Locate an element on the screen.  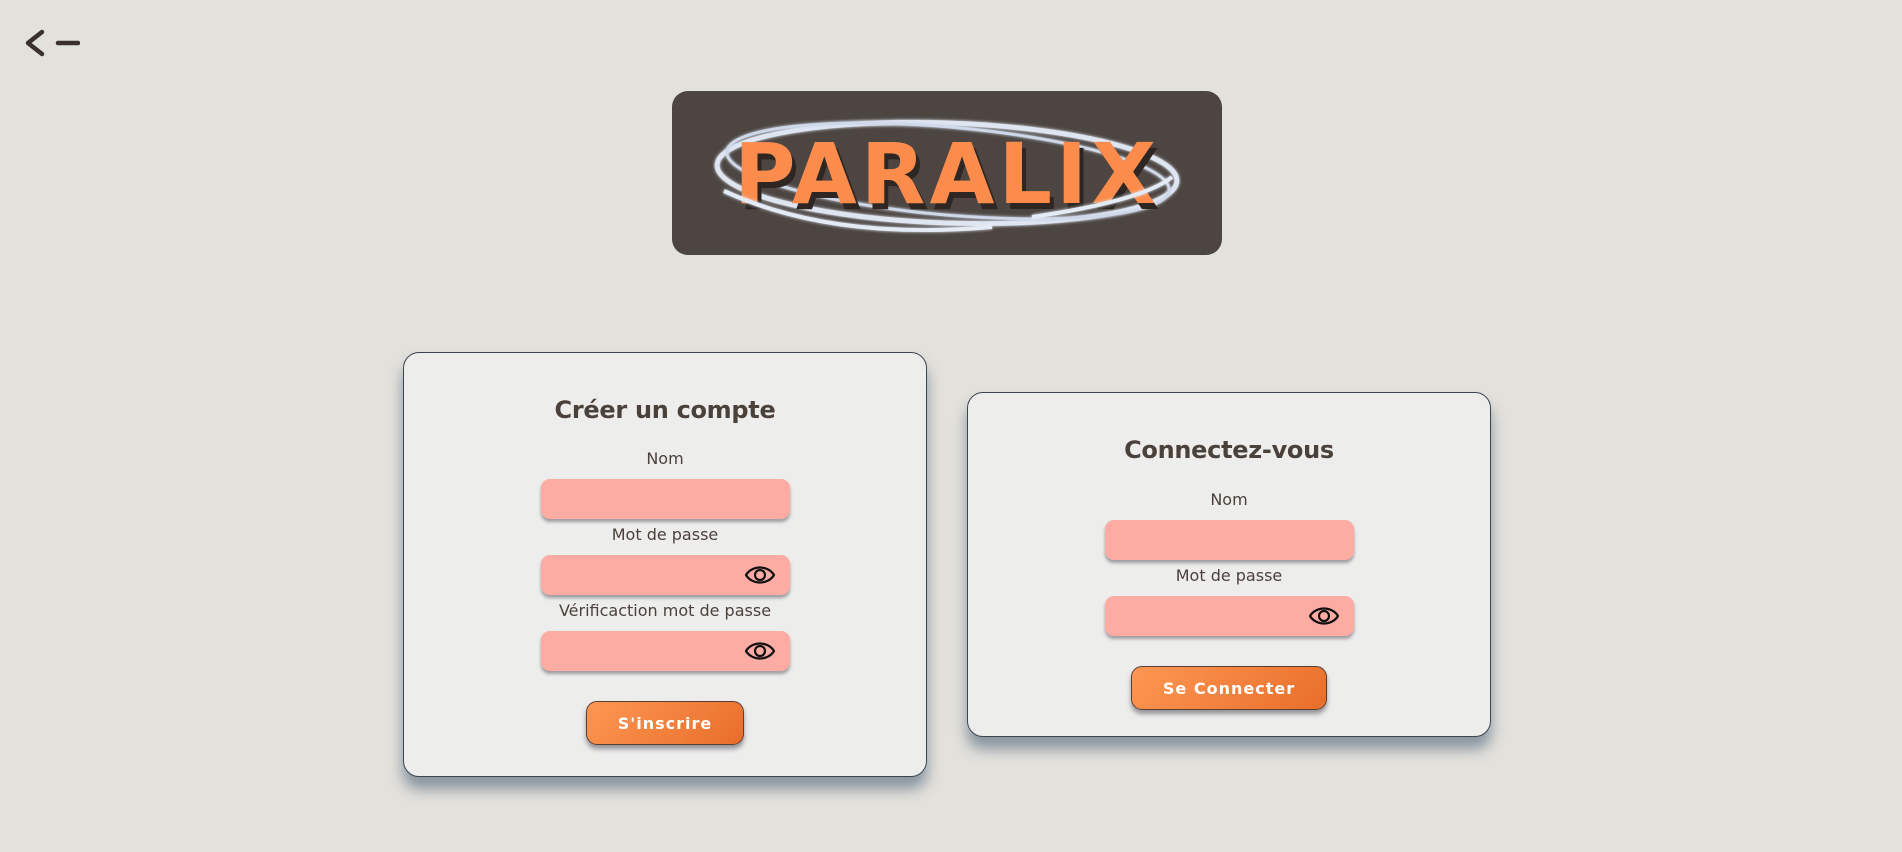
signup-password-label: Mot de passe is located at coordinates (665, 534).